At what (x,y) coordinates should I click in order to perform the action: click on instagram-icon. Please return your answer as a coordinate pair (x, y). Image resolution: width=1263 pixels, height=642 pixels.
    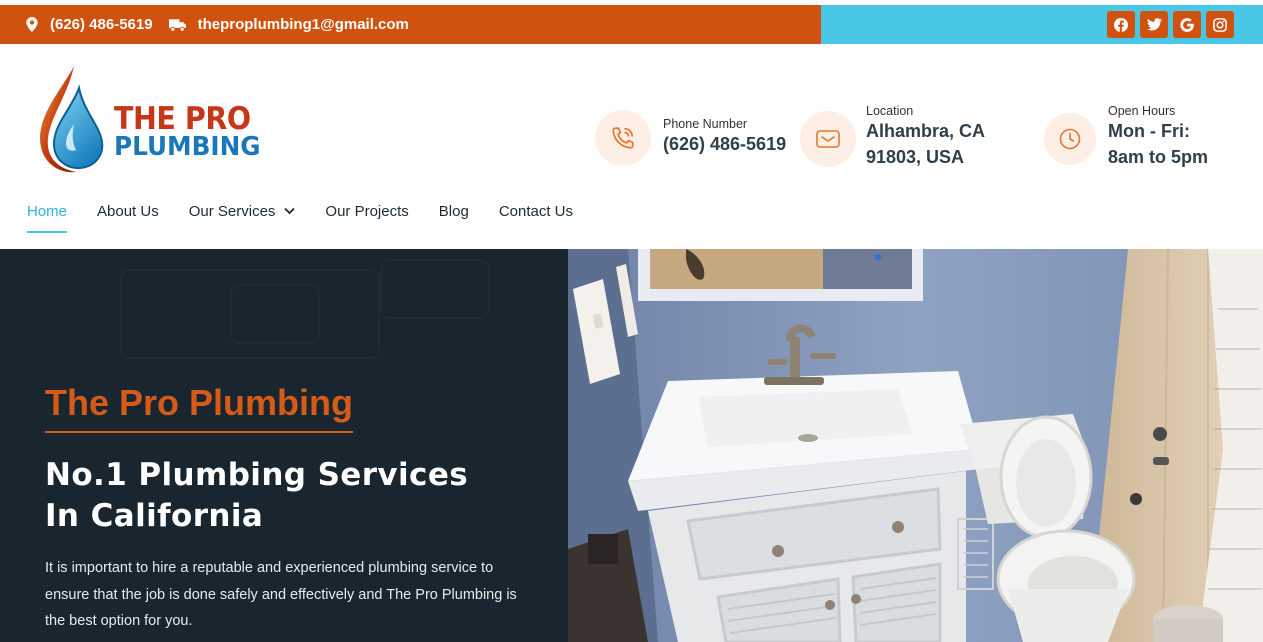
    Looking at the image, I should click on (1220, 24).